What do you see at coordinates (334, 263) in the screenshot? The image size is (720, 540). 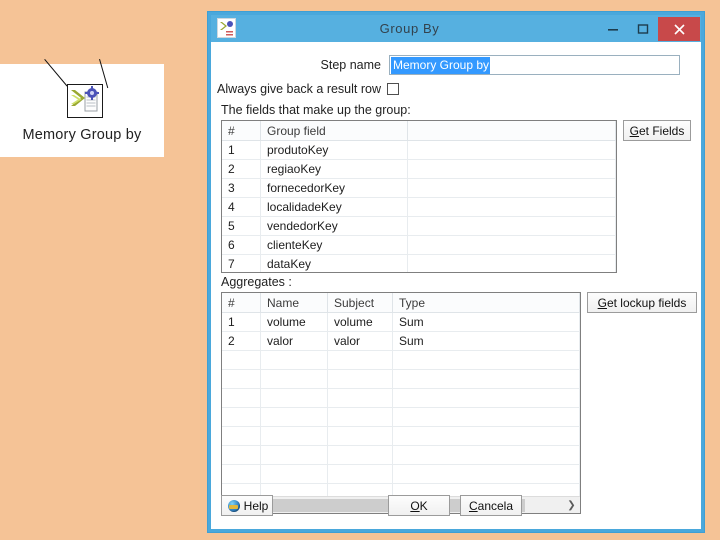 I see `table-cell: dataKey` at bounding box center [334, 263].